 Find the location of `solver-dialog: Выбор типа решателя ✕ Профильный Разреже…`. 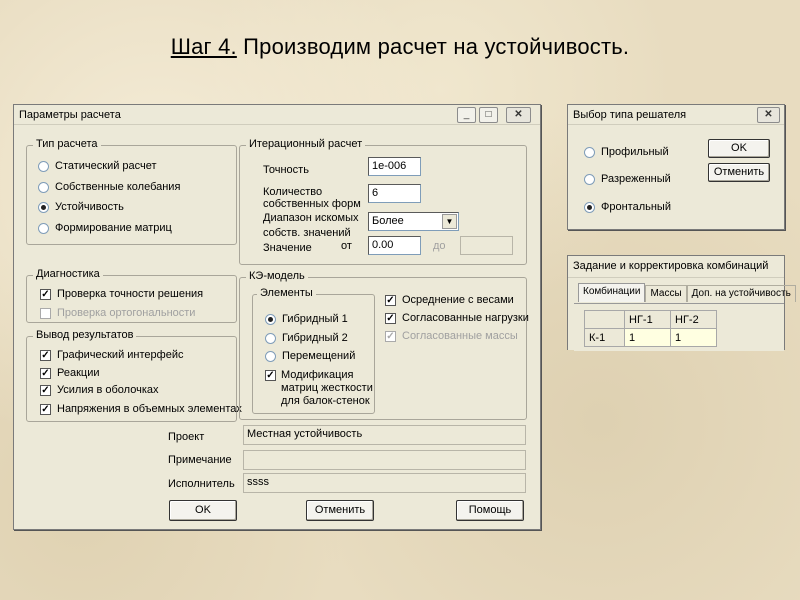

solver-dialog: Выбор типа решателя ✕ Профильный Разреже… is located at coordinates (676, 167).